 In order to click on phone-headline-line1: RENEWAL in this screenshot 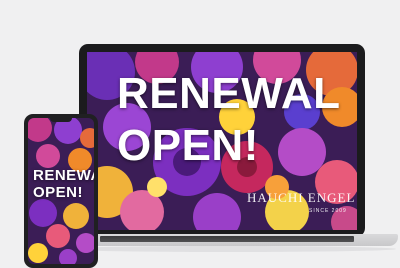, I will do `click(63, 175)`.